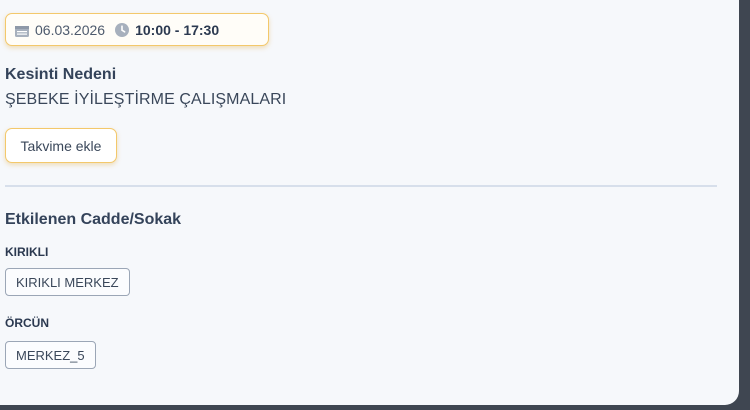 The width and height of the screenshot is (750, 410). What do you see at coordinates (61, 145) in the screenshot?
I see `add-to-calendar-button: Takvime ekle` at bounding box center [61, 145].